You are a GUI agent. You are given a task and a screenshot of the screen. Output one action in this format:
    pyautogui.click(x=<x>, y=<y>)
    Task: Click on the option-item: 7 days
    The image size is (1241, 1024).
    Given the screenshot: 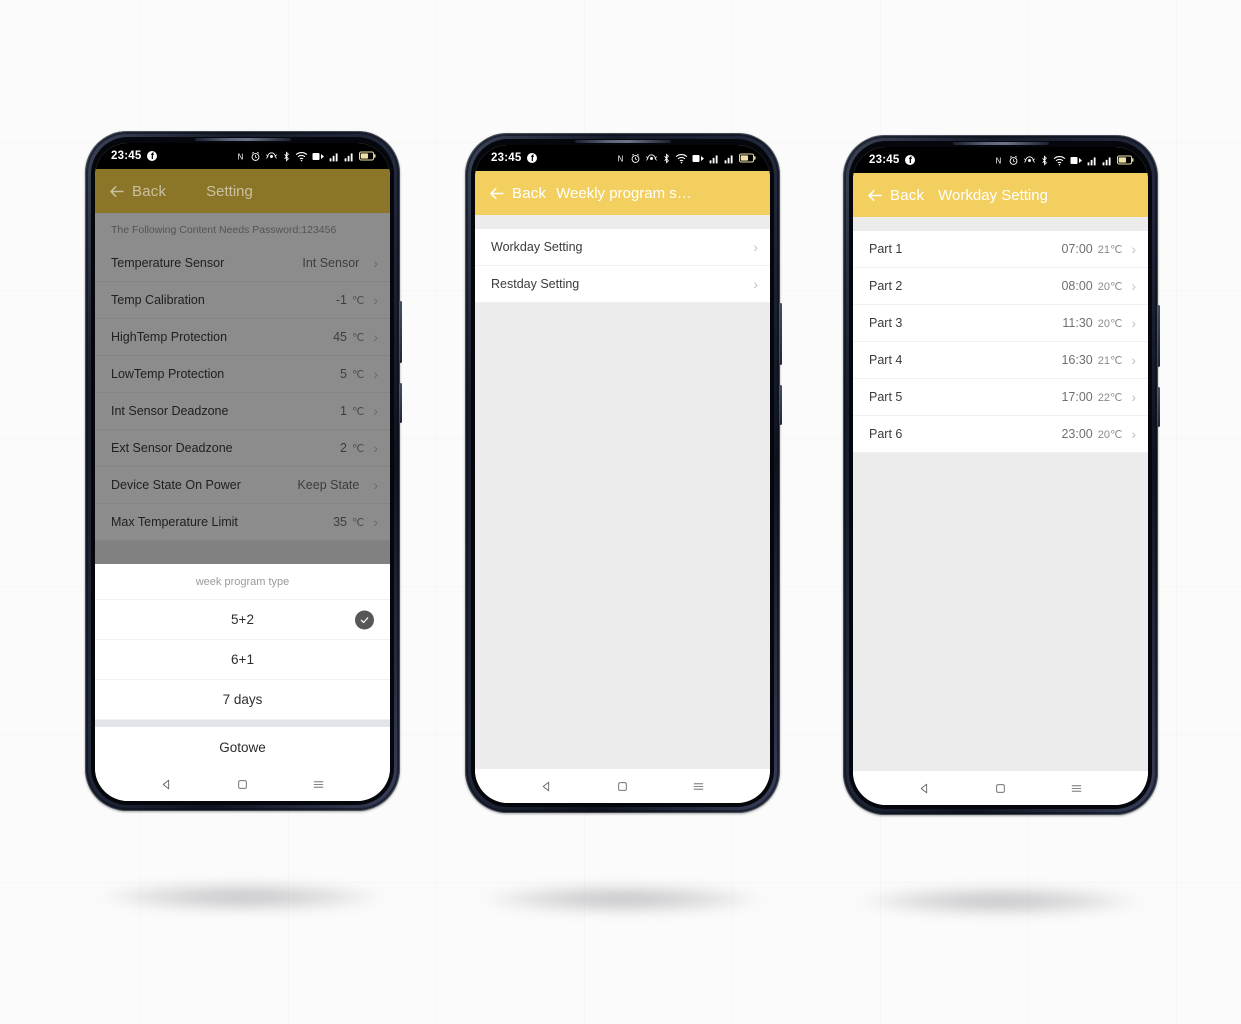 What is the action you would take?
    pyautogui.click(x=242, y=700)
    